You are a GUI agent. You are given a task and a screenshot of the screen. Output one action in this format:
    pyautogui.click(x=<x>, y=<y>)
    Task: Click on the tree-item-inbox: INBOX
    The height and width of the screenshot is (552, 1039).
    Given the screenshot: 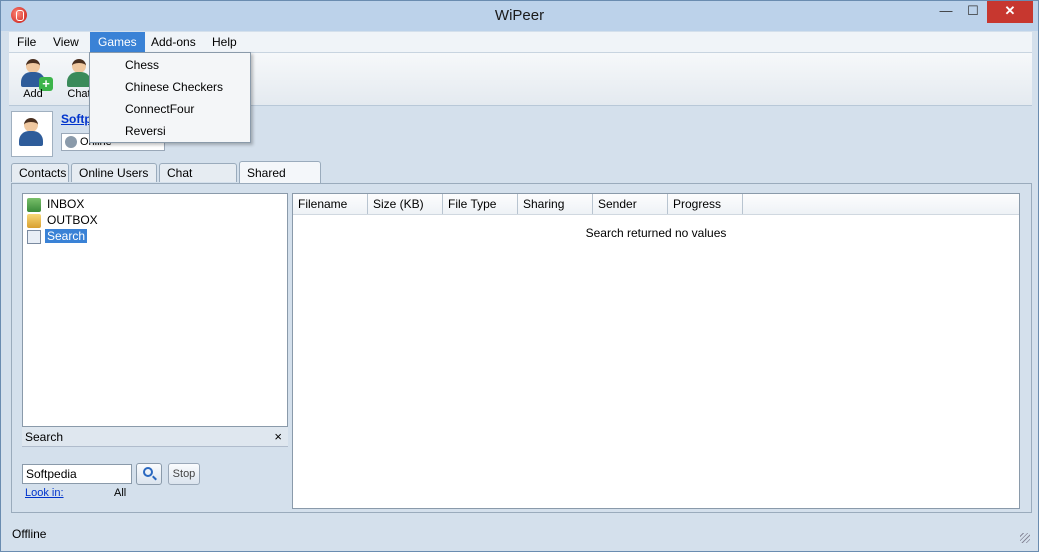 What is the action you would take?
    pyautogui.click(x=56, y=204)
    